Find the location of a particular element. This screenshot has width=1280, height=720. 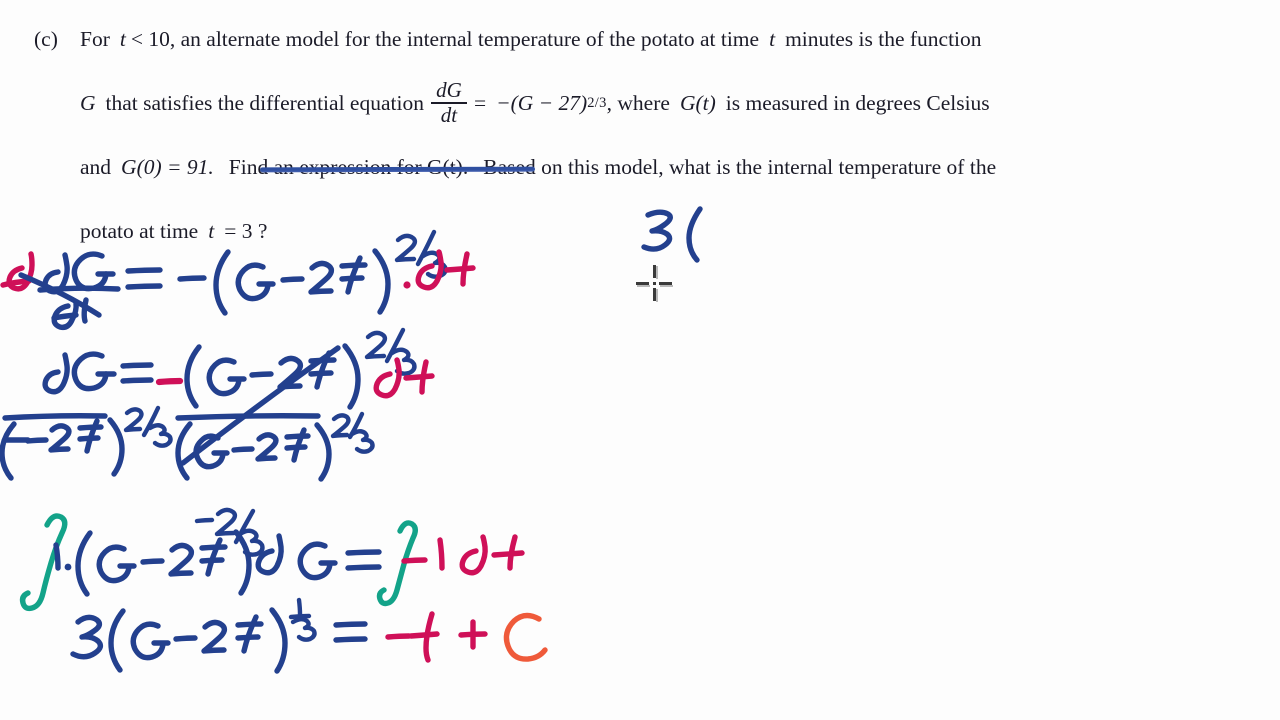

line2-text-b: , where is located at coordinates (638, 103).